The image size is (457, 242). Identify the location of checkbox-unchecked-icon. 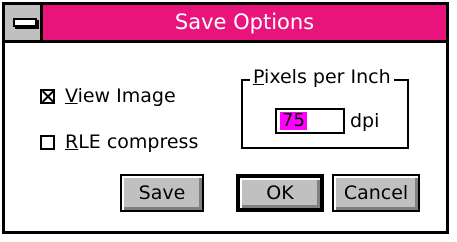
(47, 142).